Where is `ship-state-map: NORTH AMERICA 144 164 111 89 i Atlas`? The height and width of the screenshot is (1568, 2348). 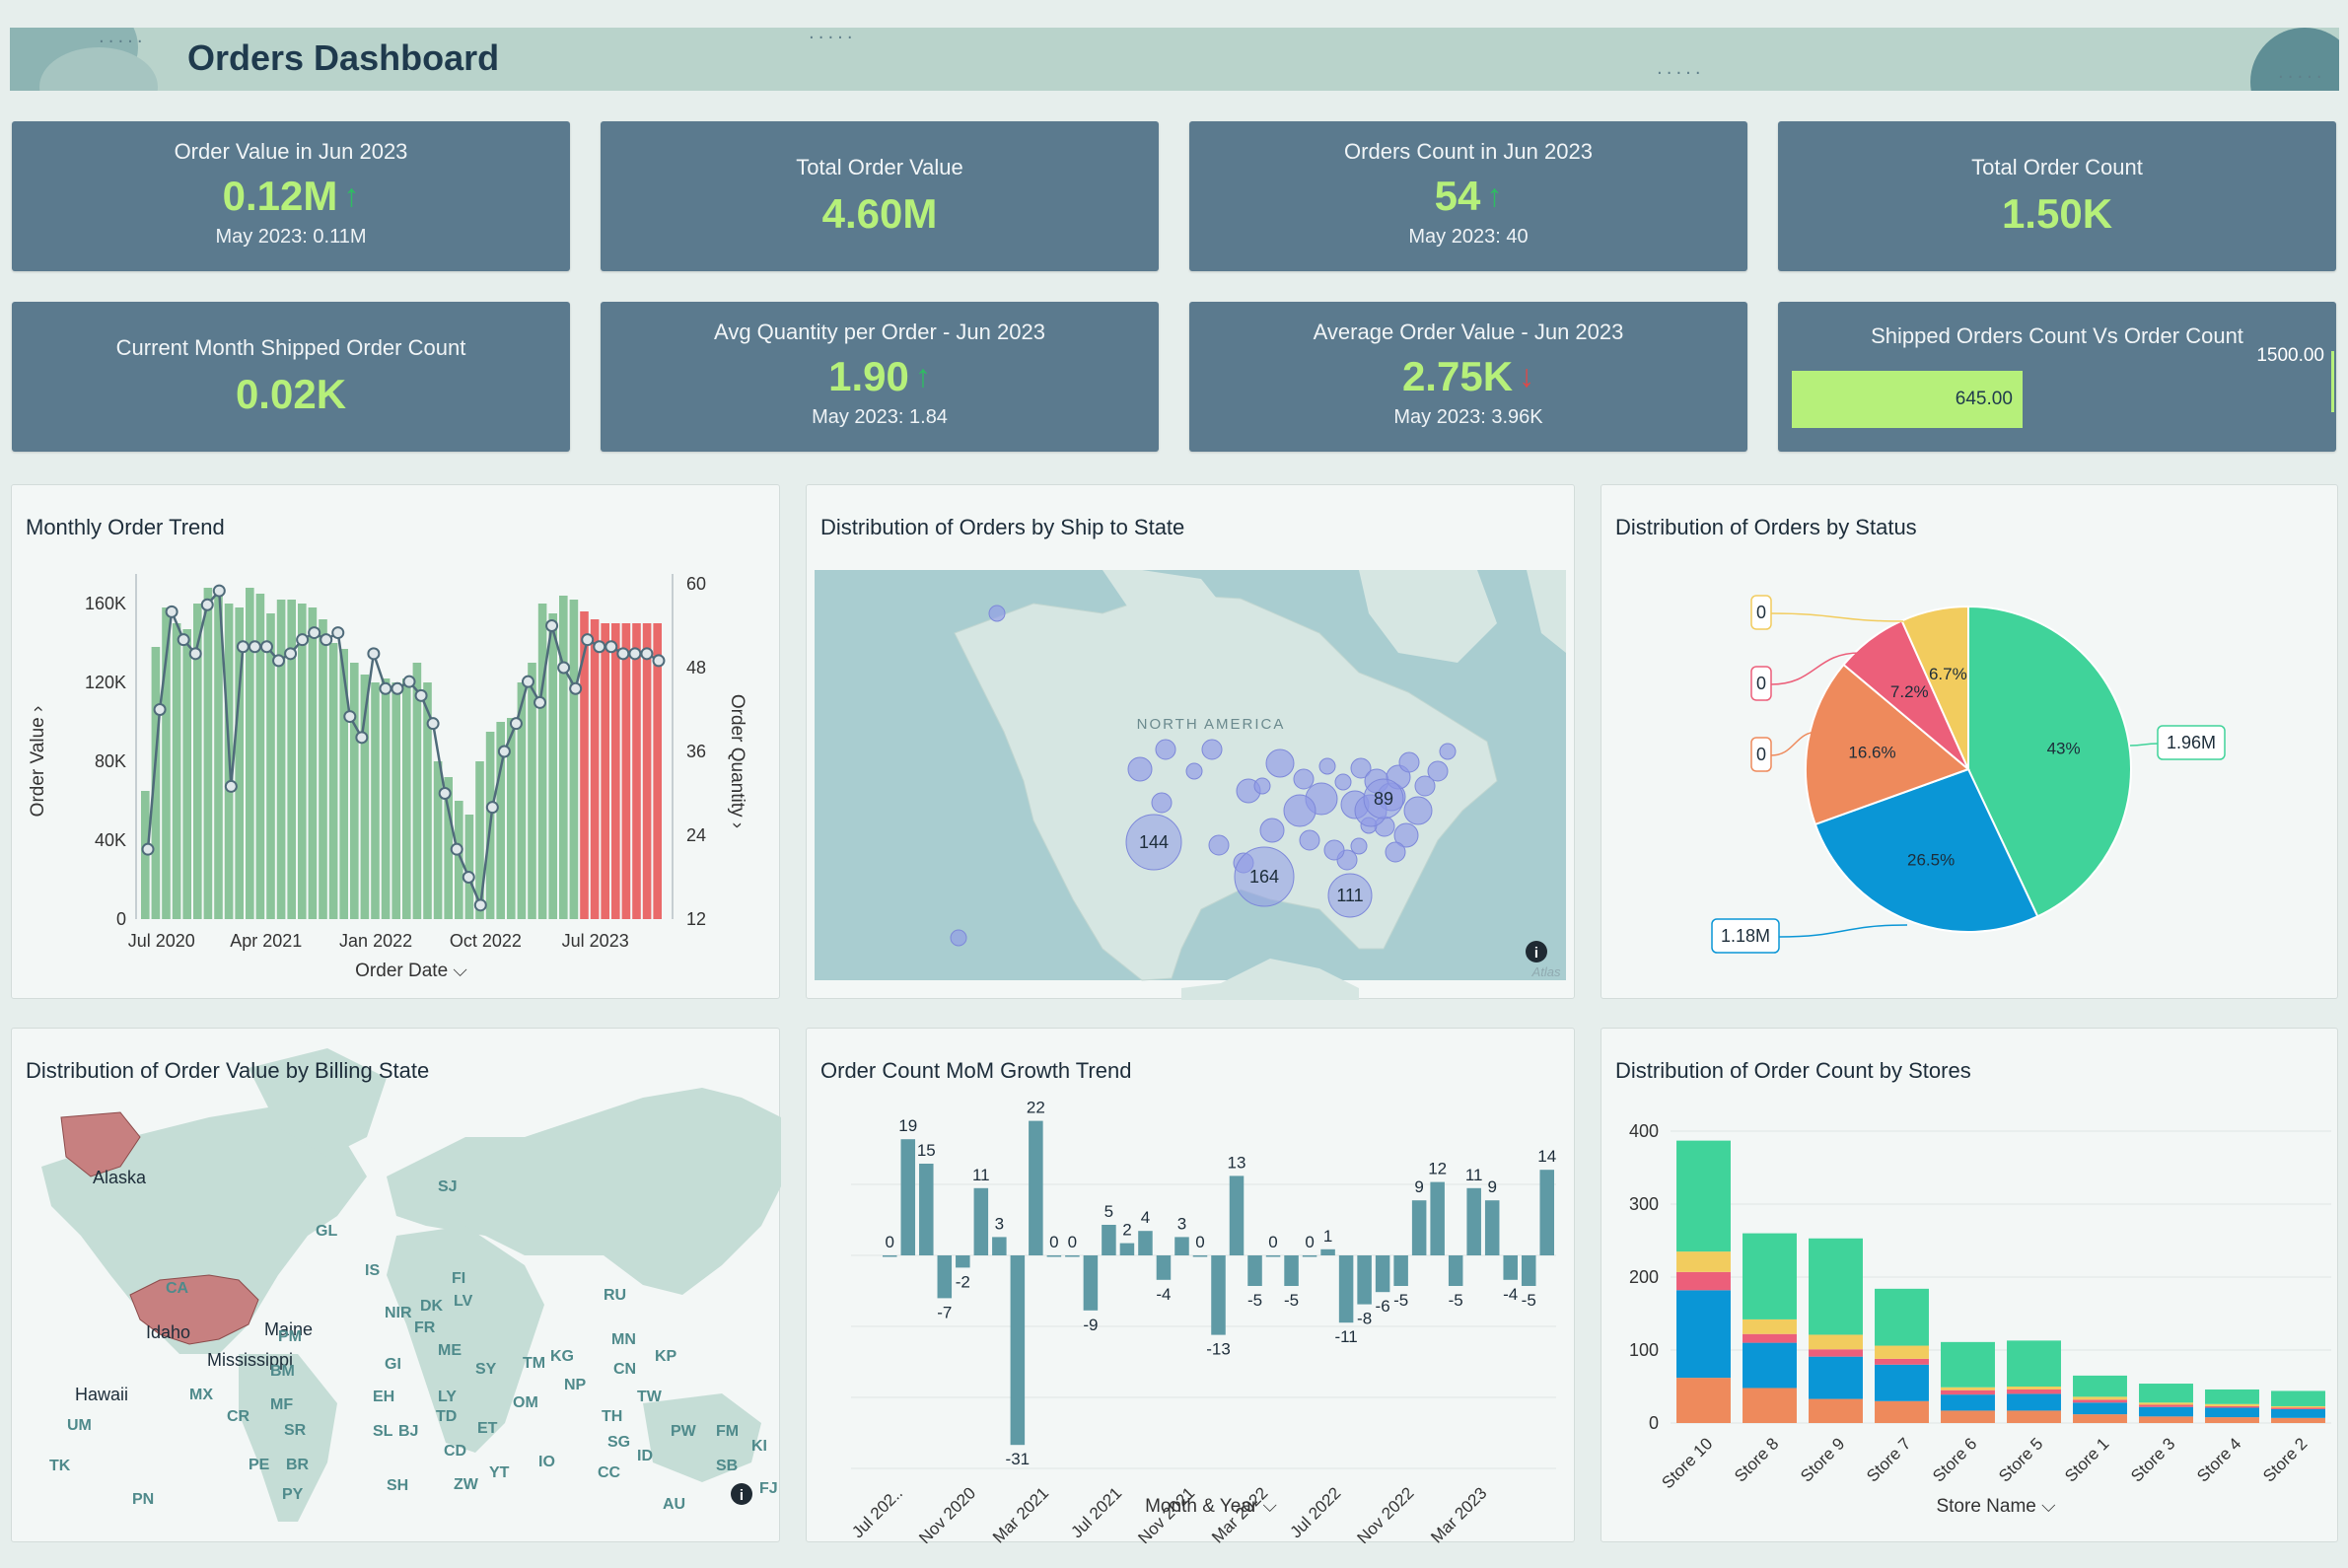 ship-state-map: NORTH AMERICA 144 164 111 89 i Atlas is located at coordinates (1191, 742).